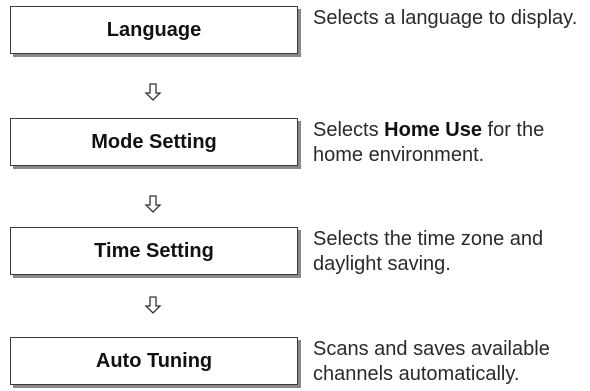 The image size is (590, 391). I want to click on step-language-description: Selects a language to display., so click(445, 18).